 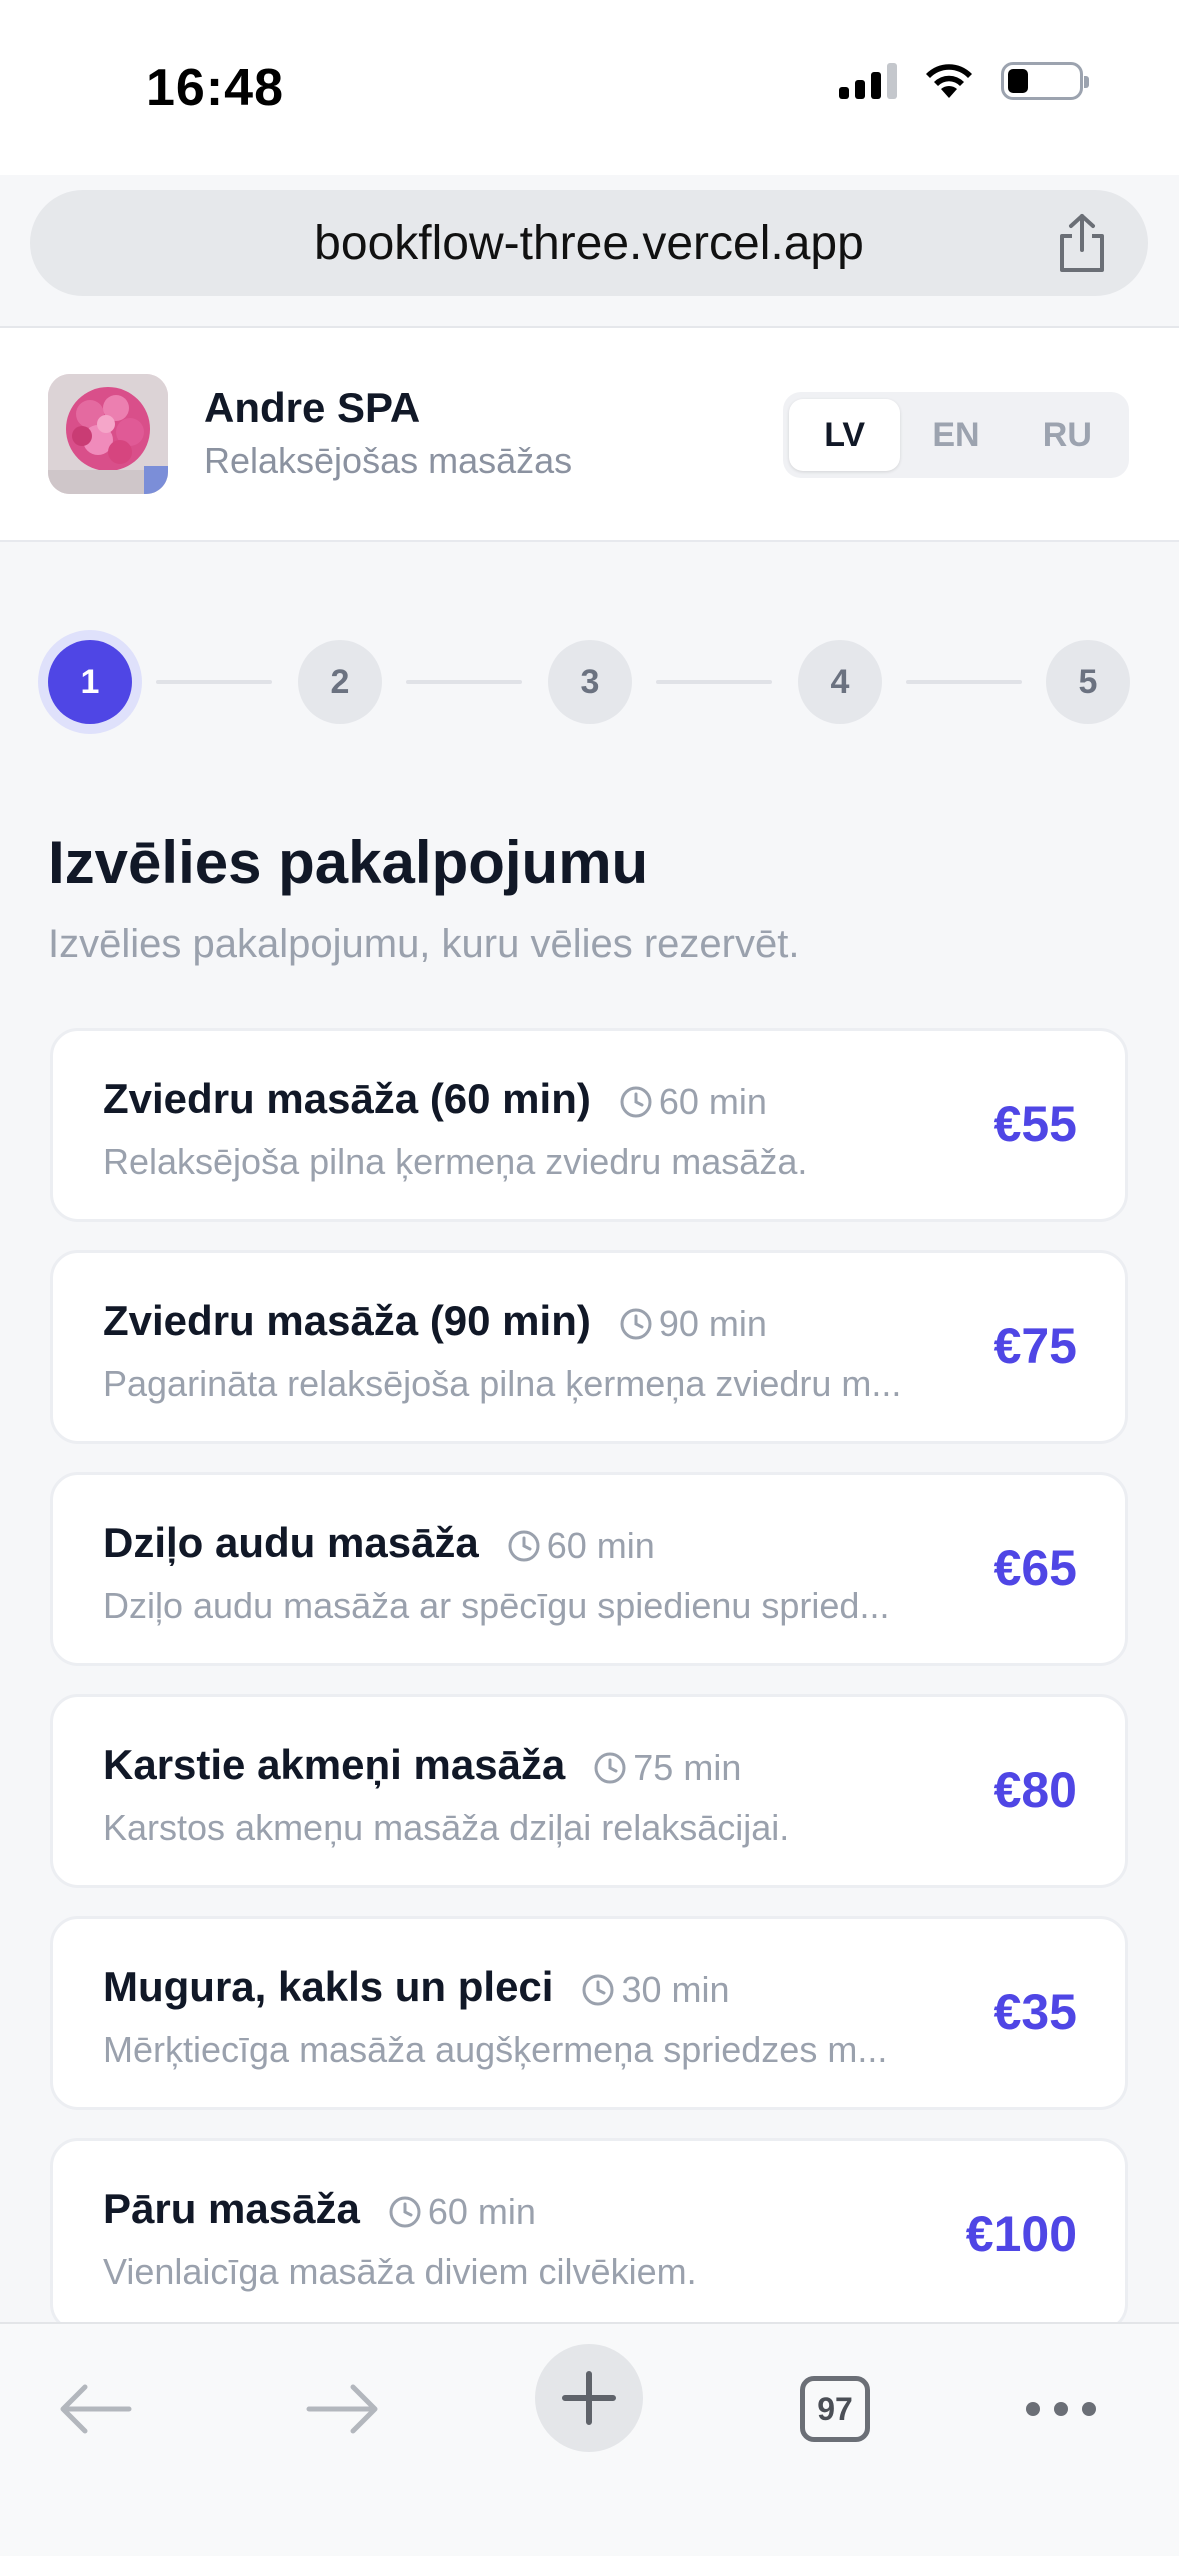 I want to click on status-icons, so click(x=964, y=81).